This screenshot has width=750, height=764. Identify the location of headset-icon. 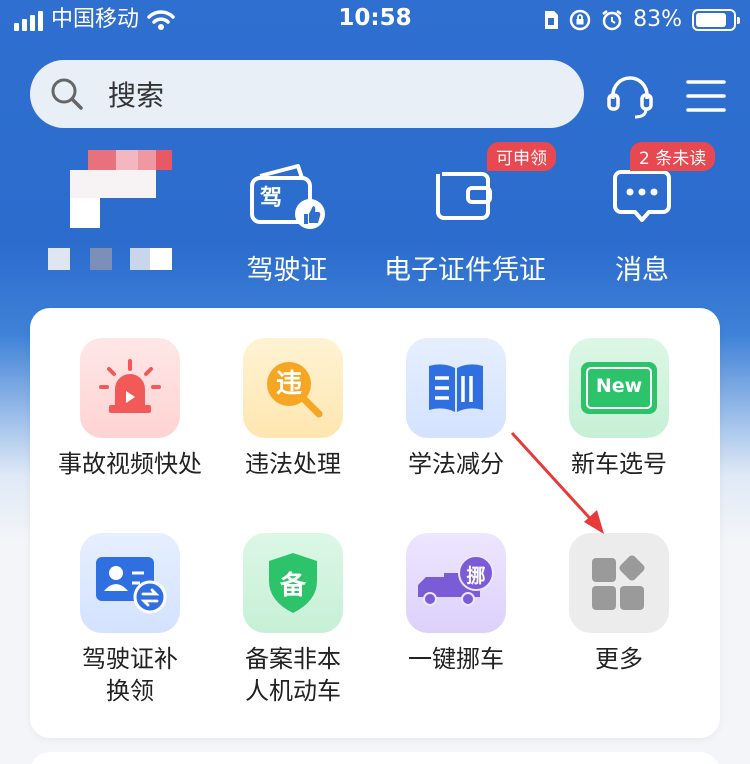
(630, 97).